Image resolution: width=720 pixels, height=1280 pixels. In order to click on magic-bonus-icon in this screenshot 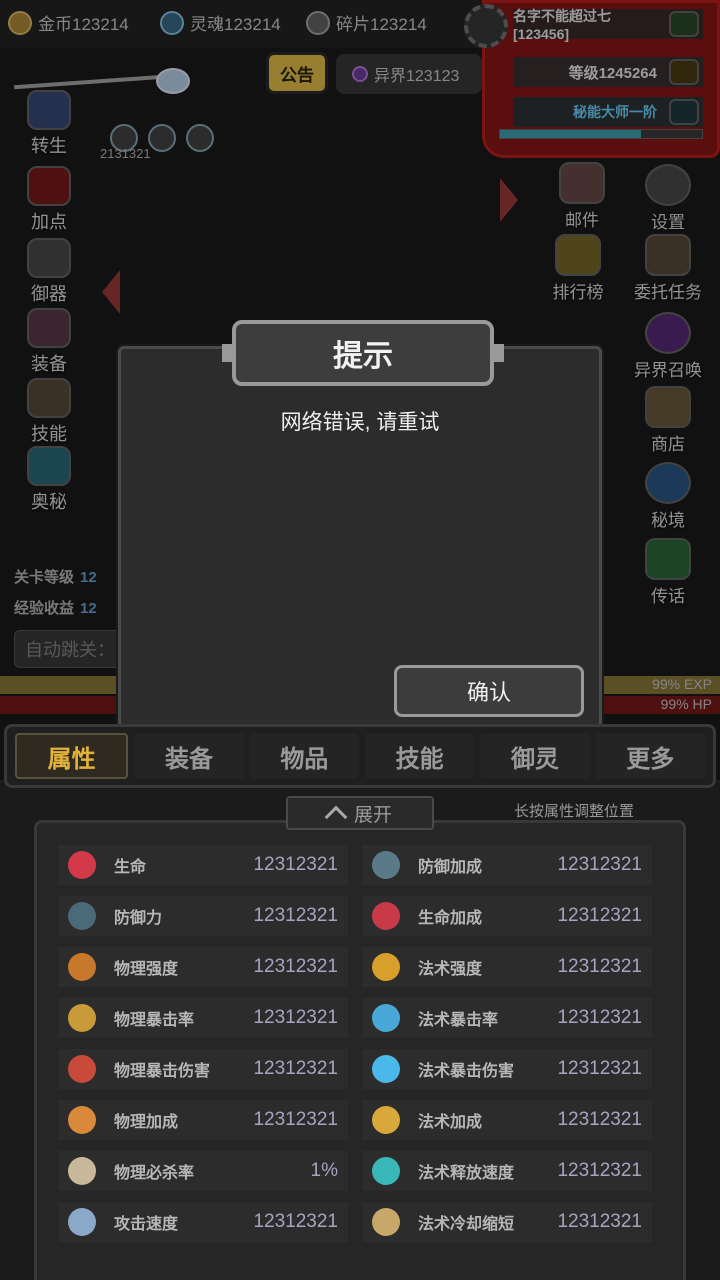, I will do `click(386, 1120)`.